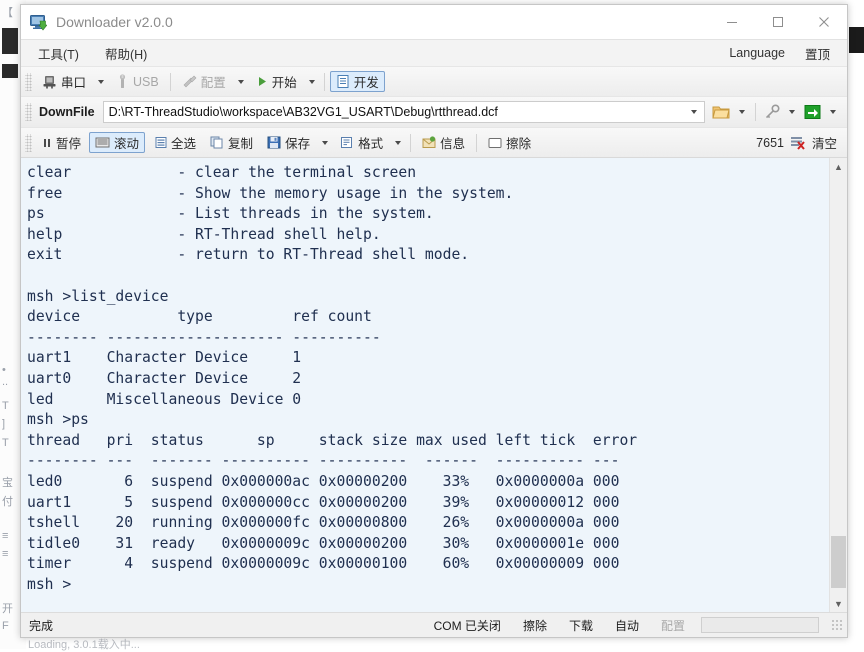 The image size is (864, 652). Describe the element at coordinates (343, 81) in the screenshot. I see `document-icon` at that location.